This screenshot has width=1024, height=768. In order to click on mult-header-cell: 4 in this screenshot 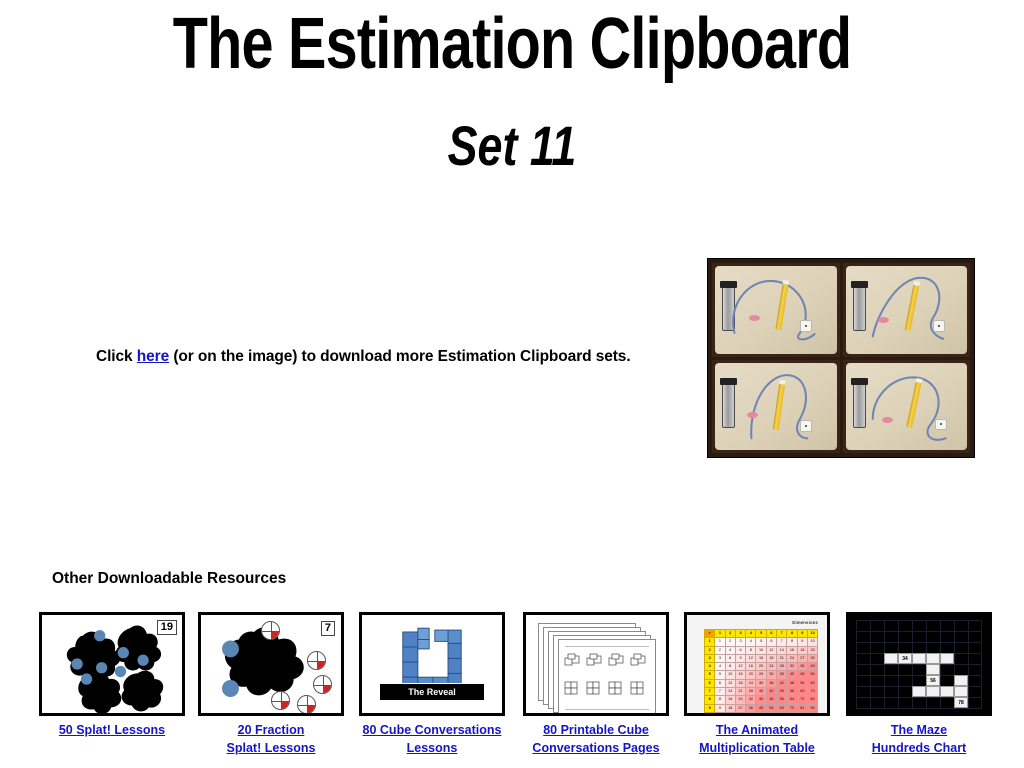, I will do `click(751, 633)`.